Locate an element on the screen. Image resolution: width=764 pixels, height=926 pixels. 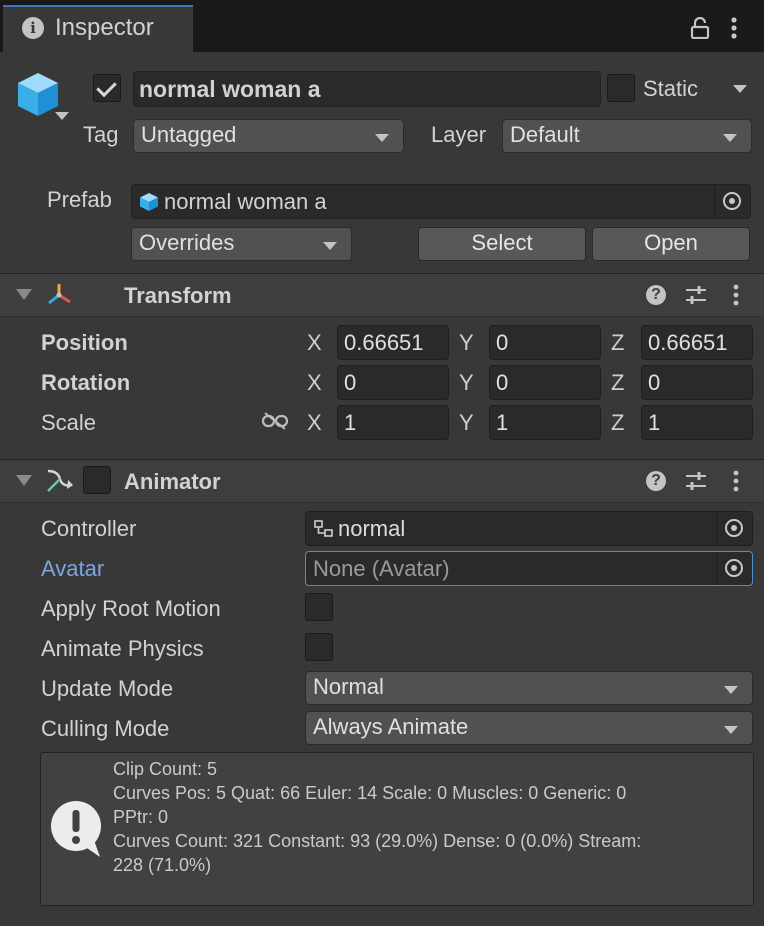
animator-icon is located at coordinates (60, 480).